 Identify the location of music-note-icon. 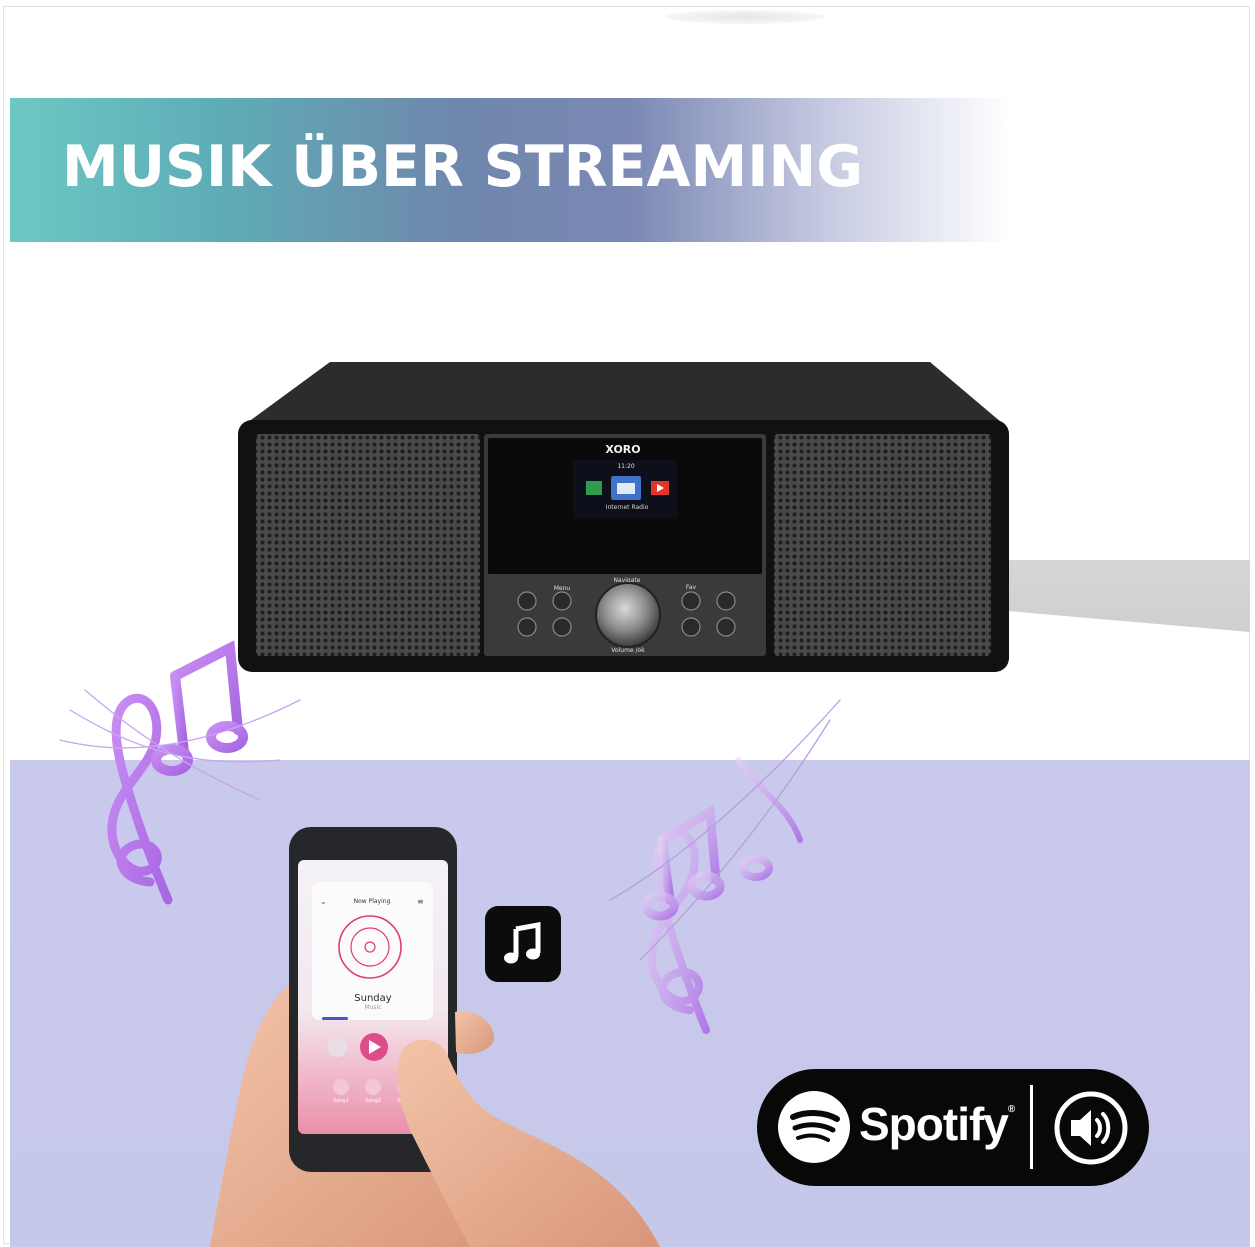
(522, 943).